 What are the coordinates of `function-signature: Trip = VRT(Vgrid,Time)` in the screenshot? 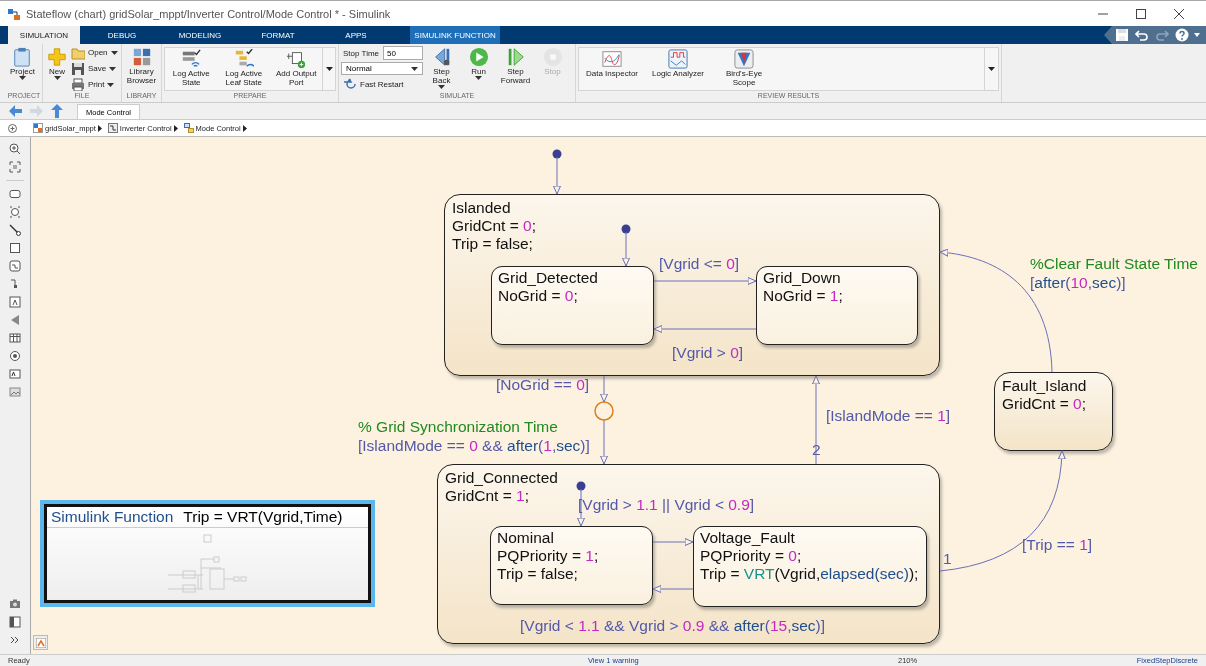 It's located at (263, 517).